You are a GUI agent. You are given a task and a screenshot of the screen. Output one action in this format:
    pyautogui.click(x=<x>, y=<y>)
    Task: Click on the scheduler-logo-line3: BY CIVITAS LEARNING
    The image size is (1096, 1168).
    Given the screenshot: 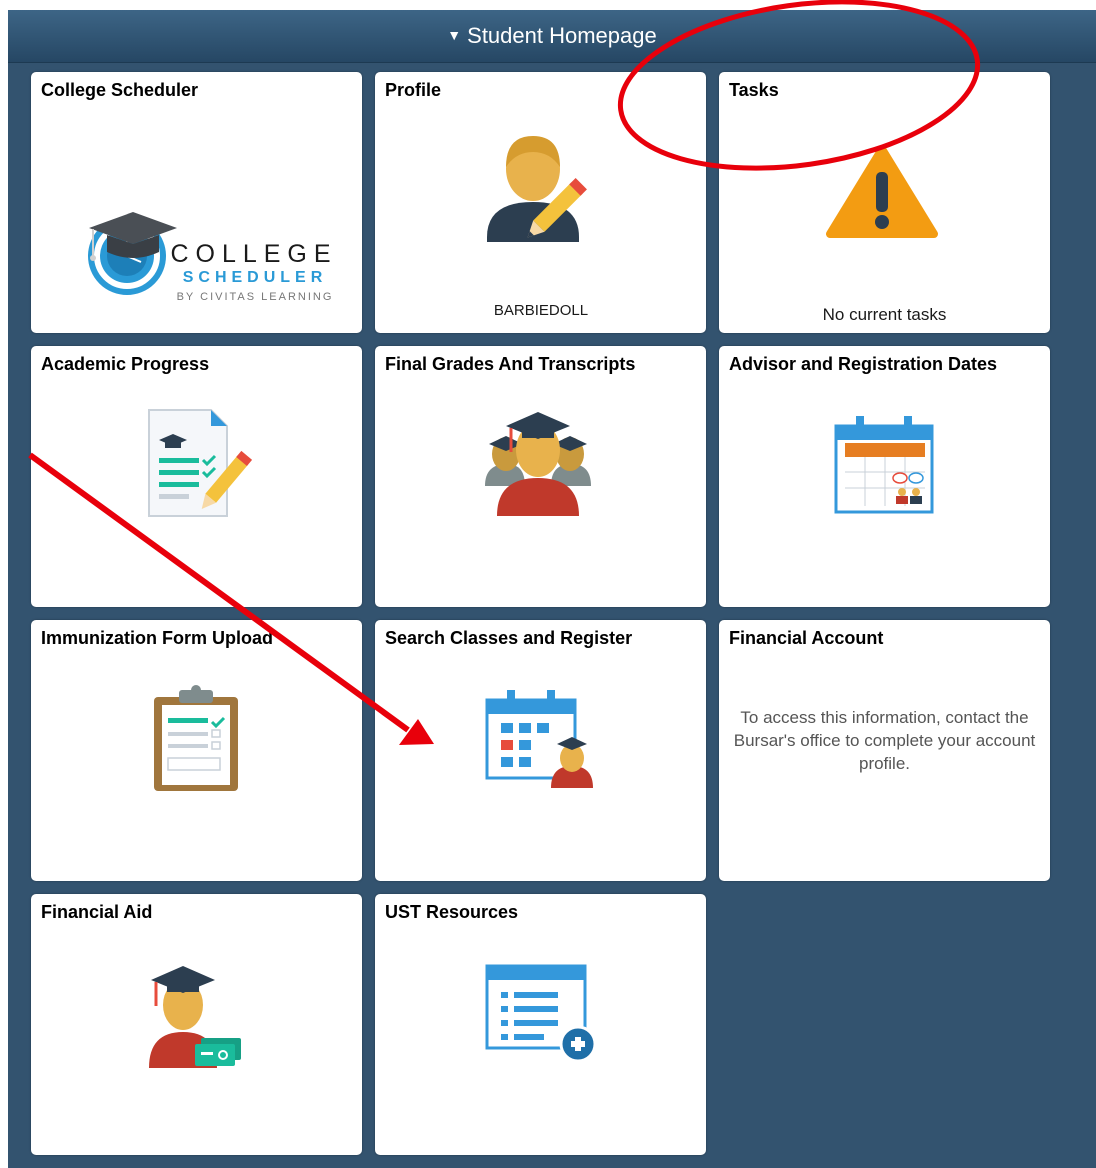 What is the action you would take?
    pyautogui.click(x=255, y=297)
    